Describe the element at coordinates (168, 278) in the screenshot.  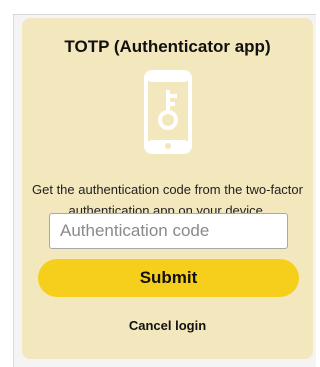
I see `submit-button: Submit` at that location.